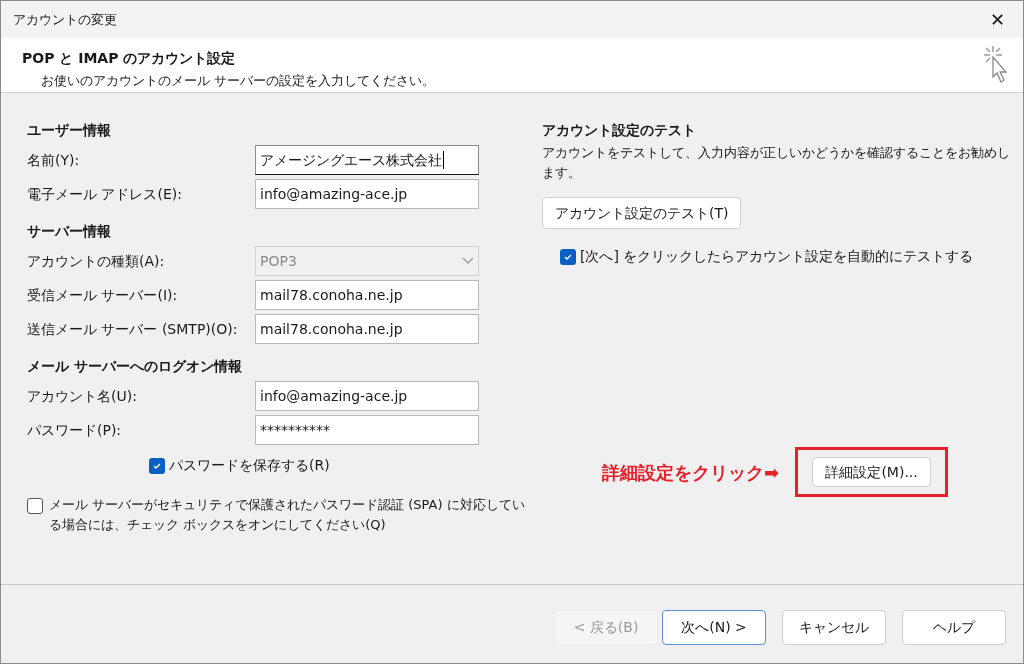  I want to click on description-text: アカウントをテストして、入力内容が正しいかどうかを確認することをお勧めします。, so click(776, 163).